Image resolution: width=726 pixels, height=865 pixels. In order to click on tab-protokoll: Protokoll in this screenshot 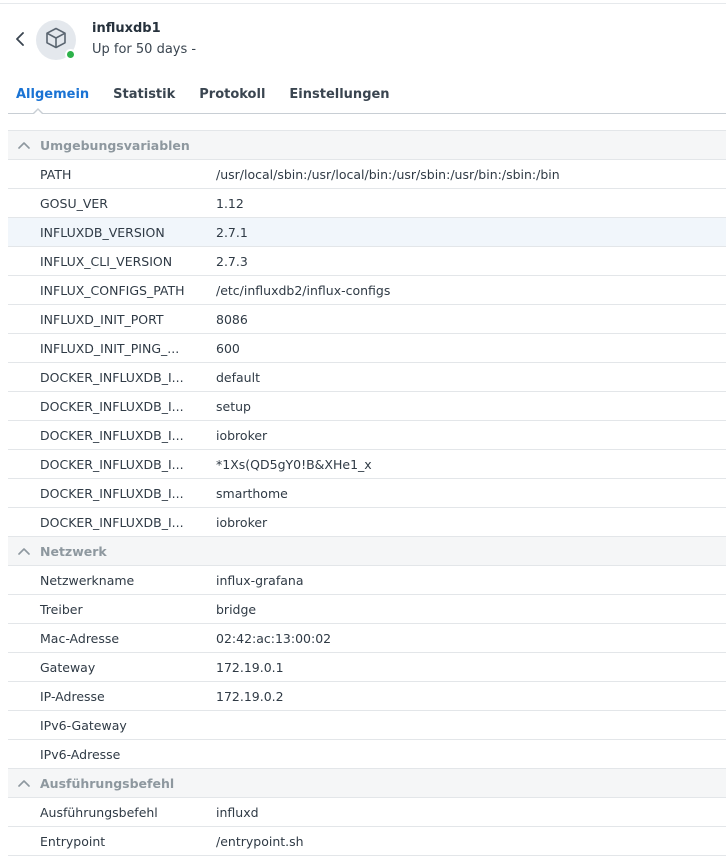, I will do `click(232, 99)`.